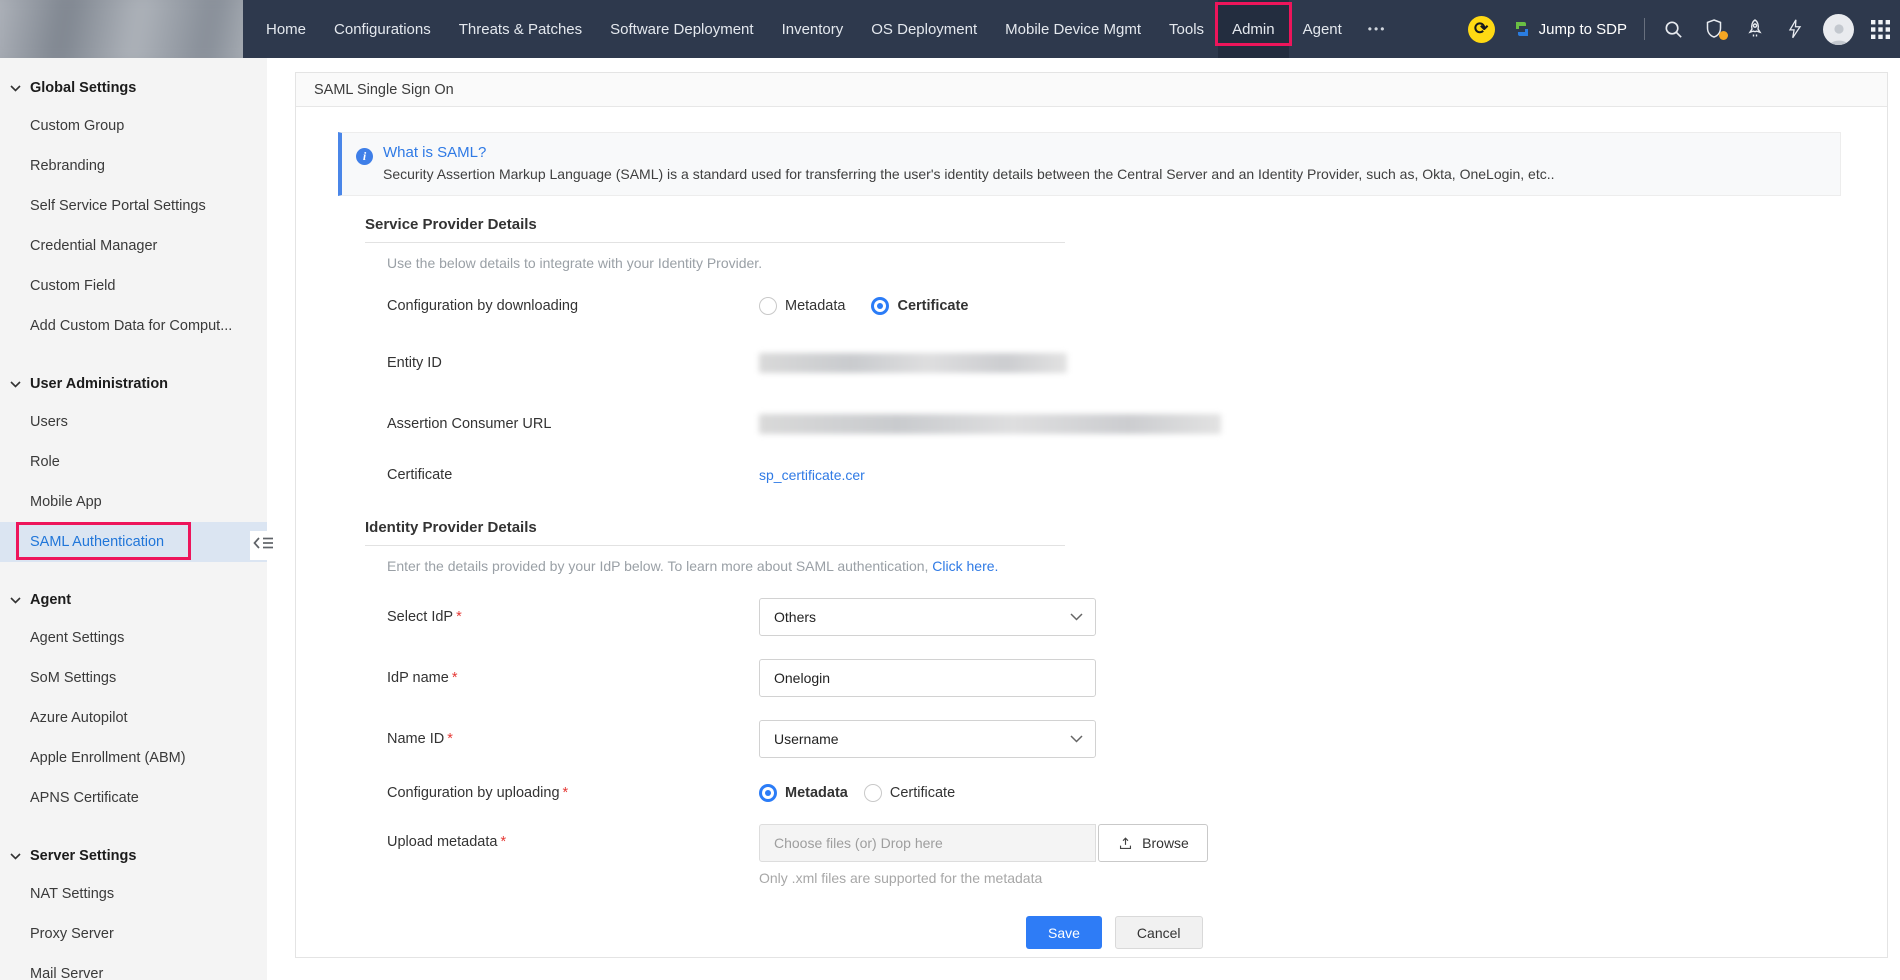 Image resolution: width=1900 pixels, height=980 pixels. What do you see at coordinates (133, 126) in the screenshot?
I see `sidebar-item-custom-group: Custom Group` at bounding box center [133, 126].